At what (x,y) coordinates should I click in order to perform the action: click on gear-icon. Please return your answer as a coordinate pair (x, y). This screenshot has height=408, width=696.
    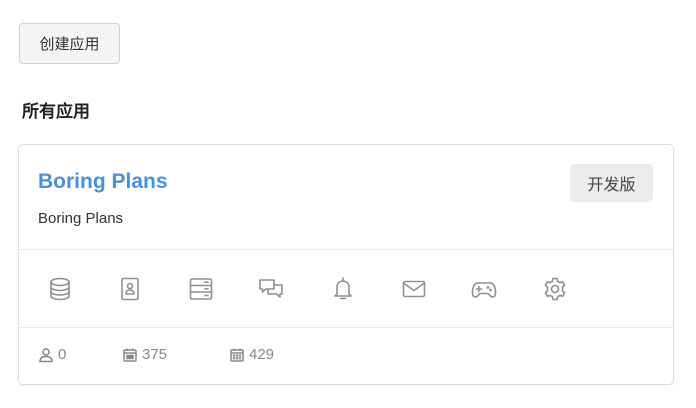
    Looking at the image, I should click on (555, 289).